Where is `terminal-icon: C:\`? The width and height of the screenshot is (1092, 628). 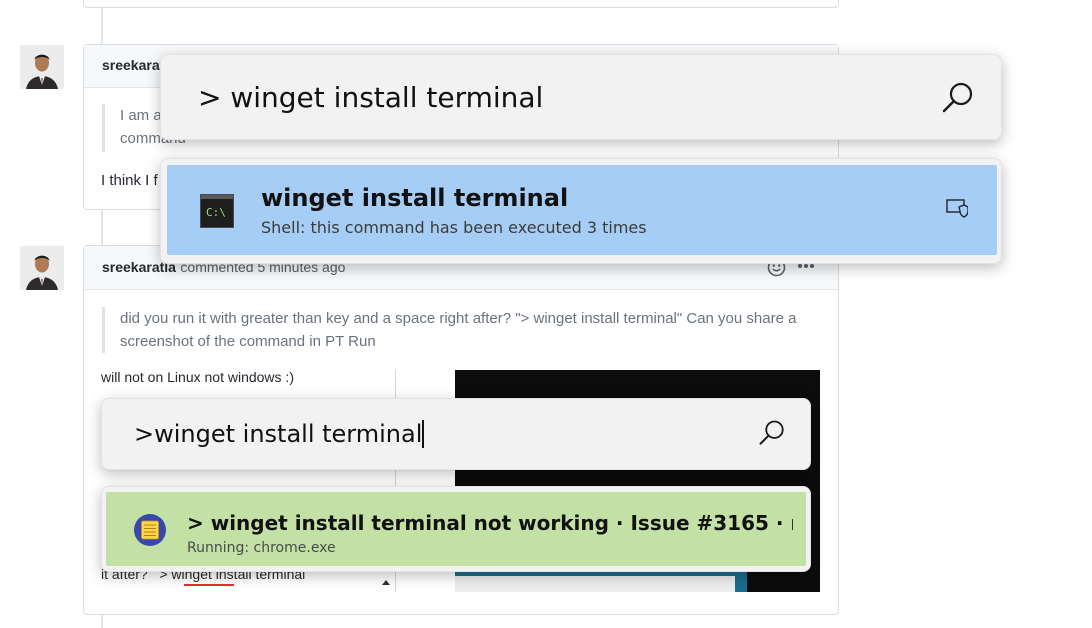 terminal-icon: C:\ is located at coordinates (217, 211).